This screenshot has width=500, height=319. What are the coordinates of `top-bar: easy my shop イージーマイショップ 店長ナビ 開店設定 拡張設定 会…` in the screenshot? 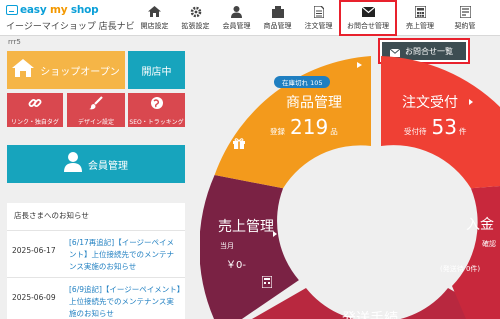 It's located at (250, 18).